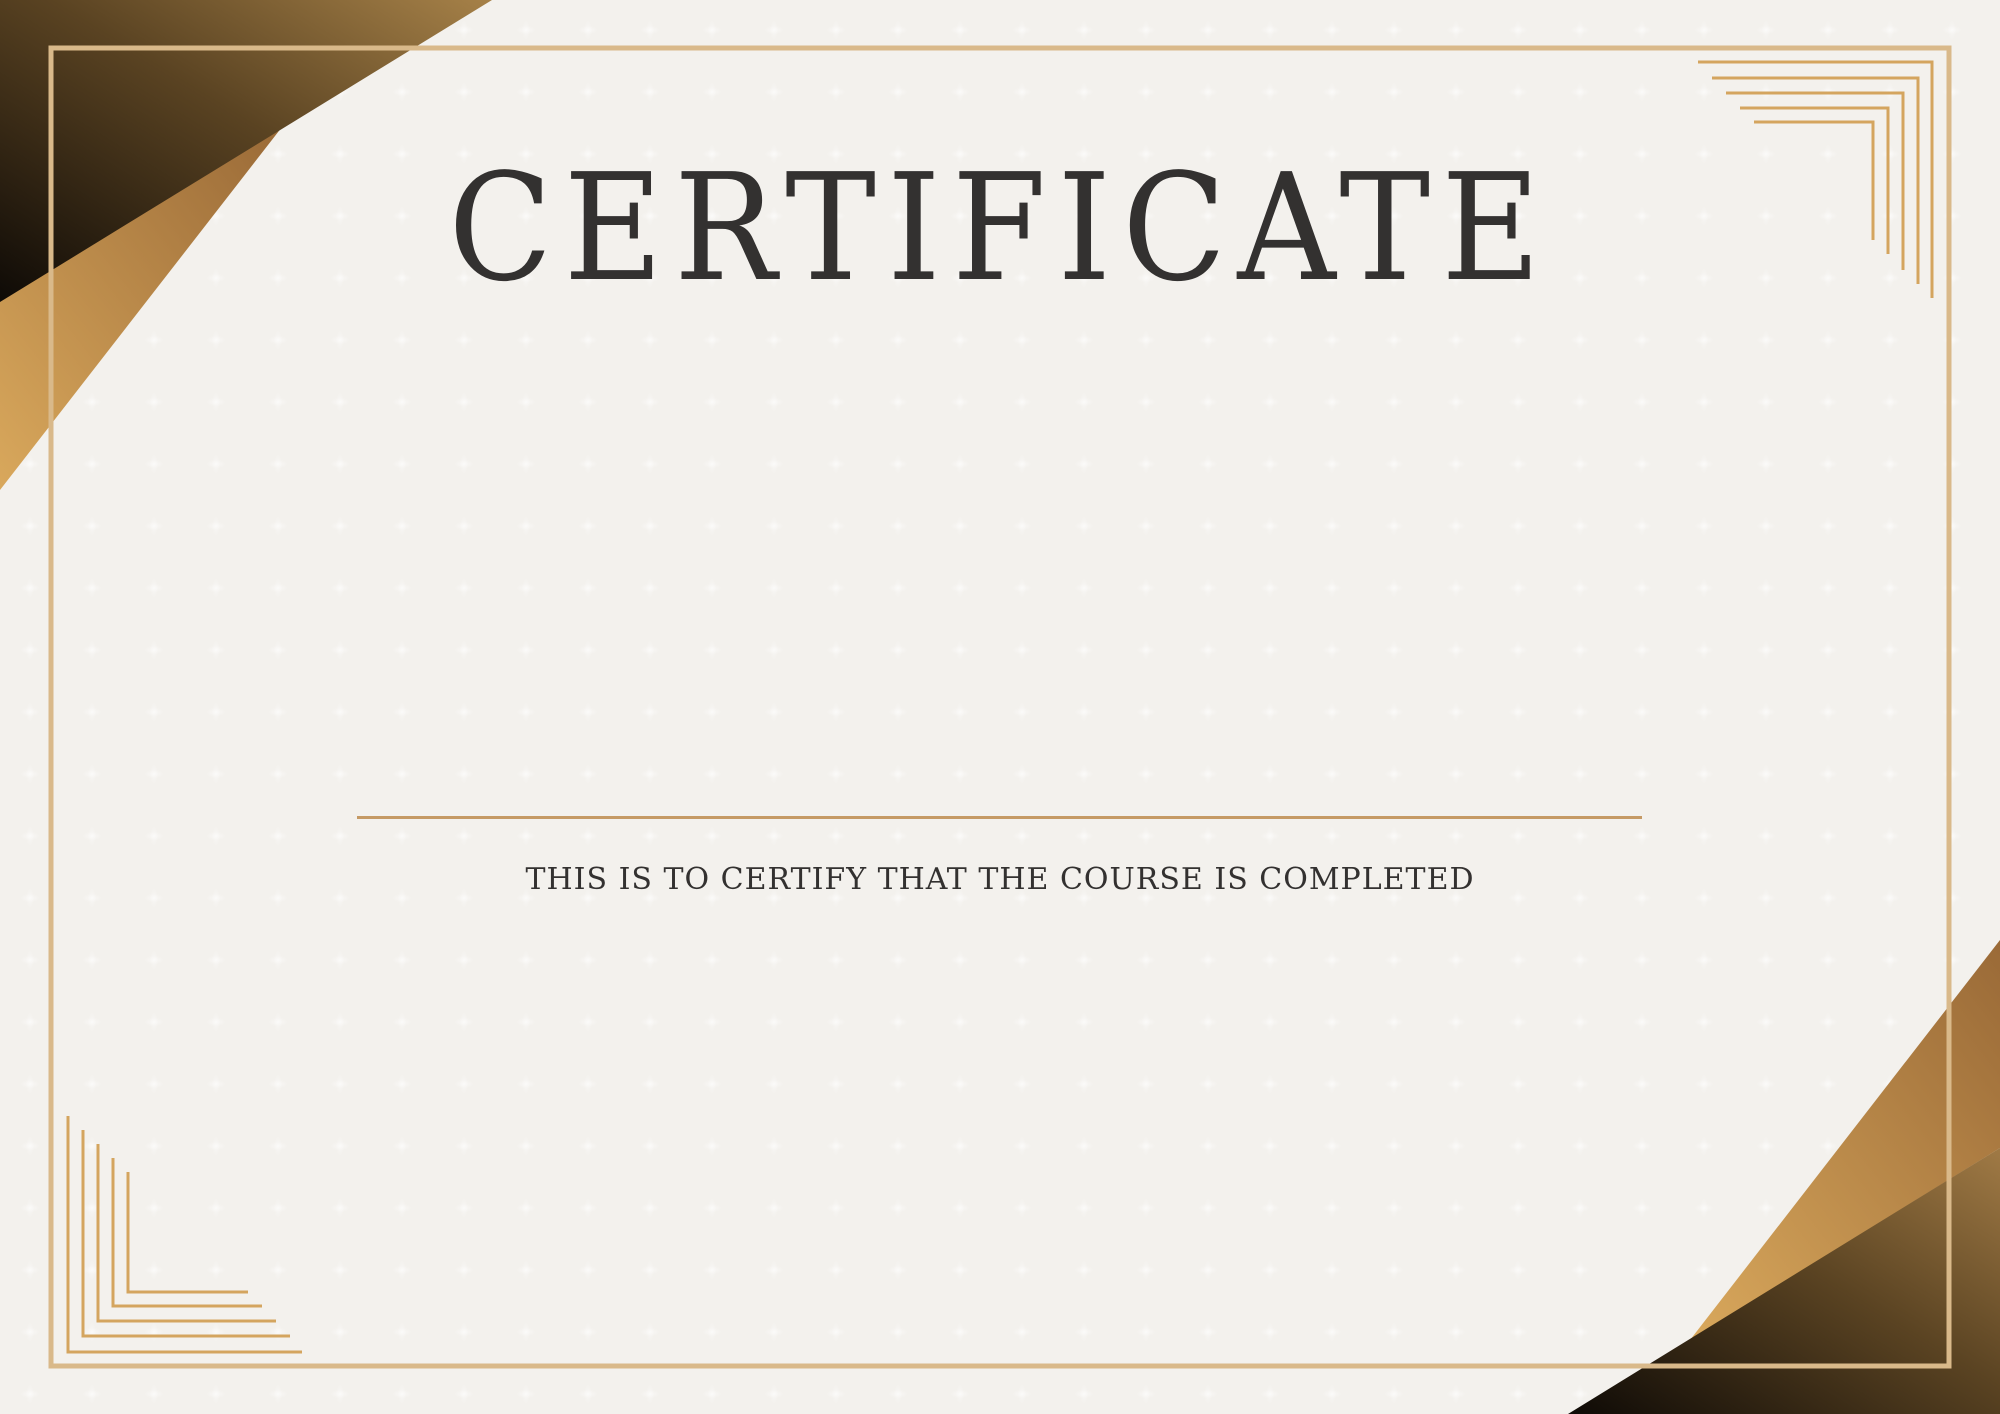  Describe the element at coordinates (999, 817) in the screenshot. I see `name-line` at that location.